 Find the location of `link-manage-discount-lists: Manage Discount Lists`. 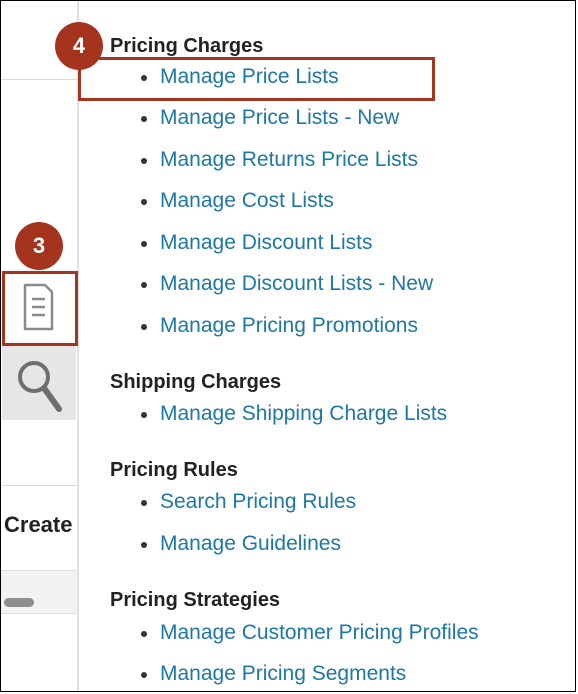

link-manage-discount-lists: Manage Discount Lists is located at coordinates (266, 243).